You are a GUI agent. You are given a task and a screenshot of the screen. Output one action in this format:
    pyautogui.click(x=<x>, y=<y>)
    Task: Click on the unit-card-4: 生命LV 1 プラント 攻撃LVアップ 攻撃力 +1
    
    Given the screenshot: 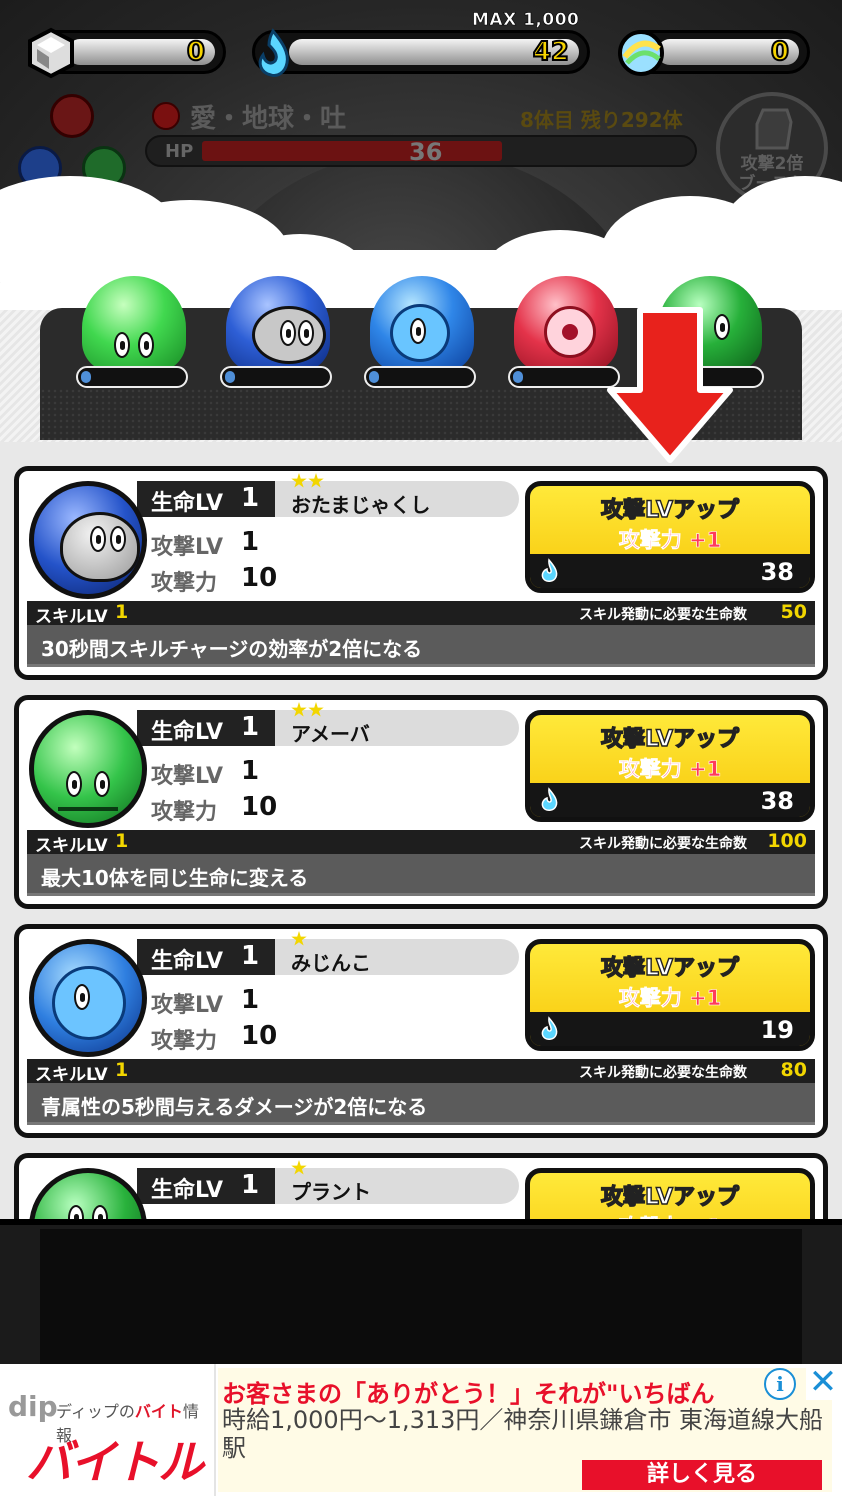 What is the action you would take?
    pyautogui.click(x=421, y=1186)
    